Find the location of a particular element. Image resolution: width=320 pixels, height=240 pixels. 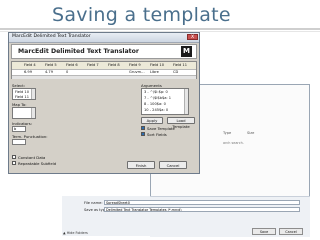

close-button: X is located at coordinates (192, 37).